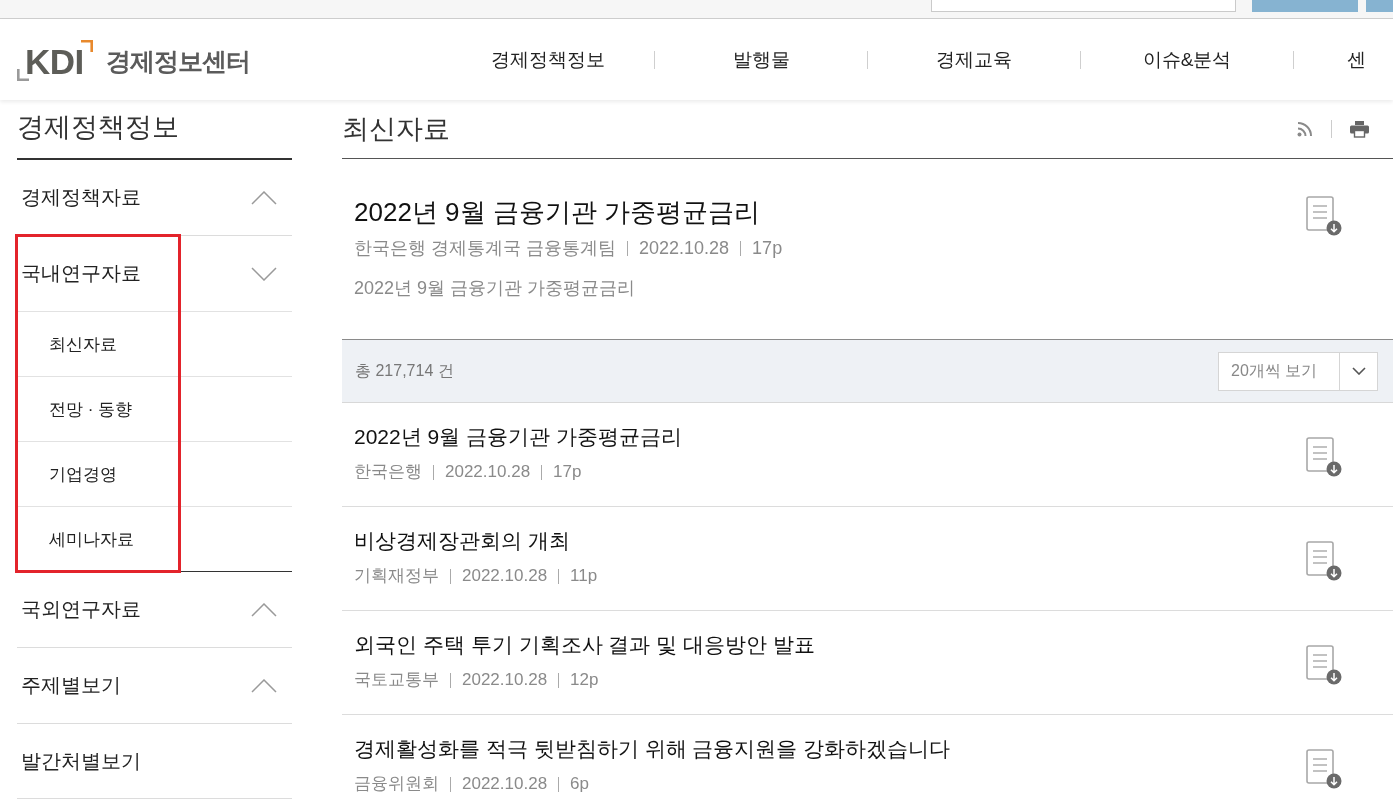 Image resolution: width=1393 pixels, height=800 pixels. Describe the element at coordinates (154, 344) in the screenshot. I see `sidebar-subitem: 최신자료` at that location.